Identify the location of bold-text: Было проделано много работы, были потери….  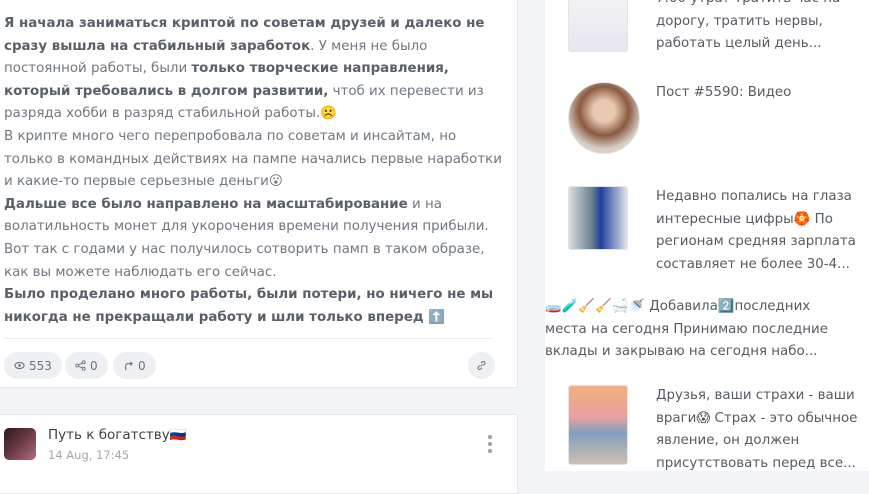
(249, 306).